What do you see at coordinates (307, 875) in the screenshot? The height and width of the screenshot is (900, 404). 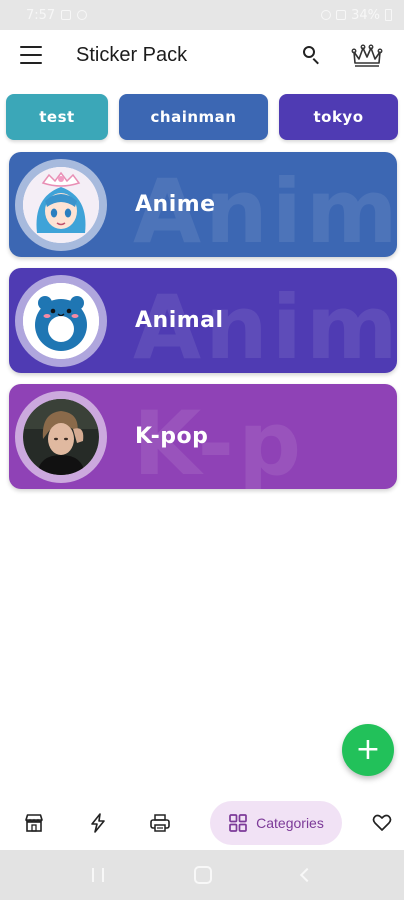 I see `back-icon` at bounding box center [307, 875].